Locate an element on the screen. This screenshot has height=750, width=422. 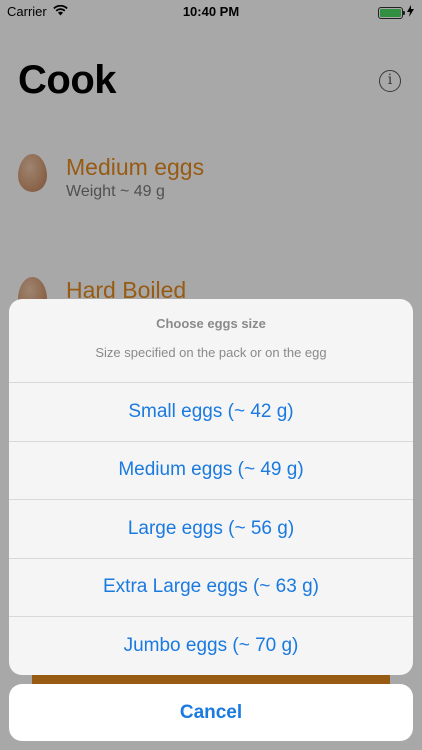
option-medium-eggs: Medium eggs (~ 49 g) is located at coordinates (211, 471).